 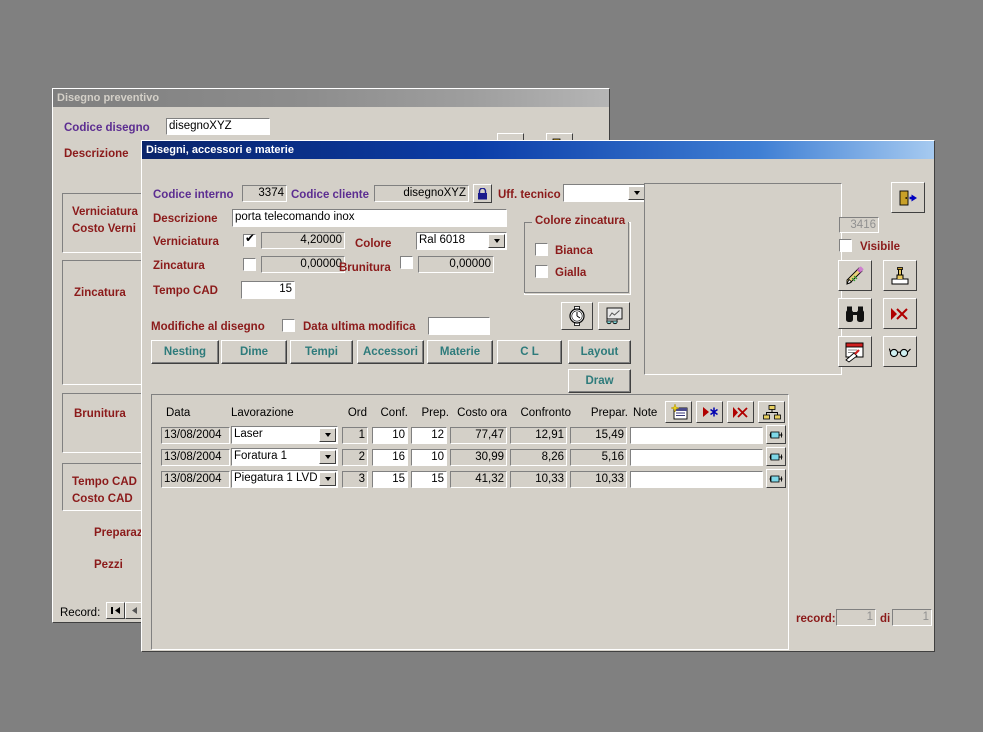 I want to click on drawing-preview-panel, so click(x=743, y=279).